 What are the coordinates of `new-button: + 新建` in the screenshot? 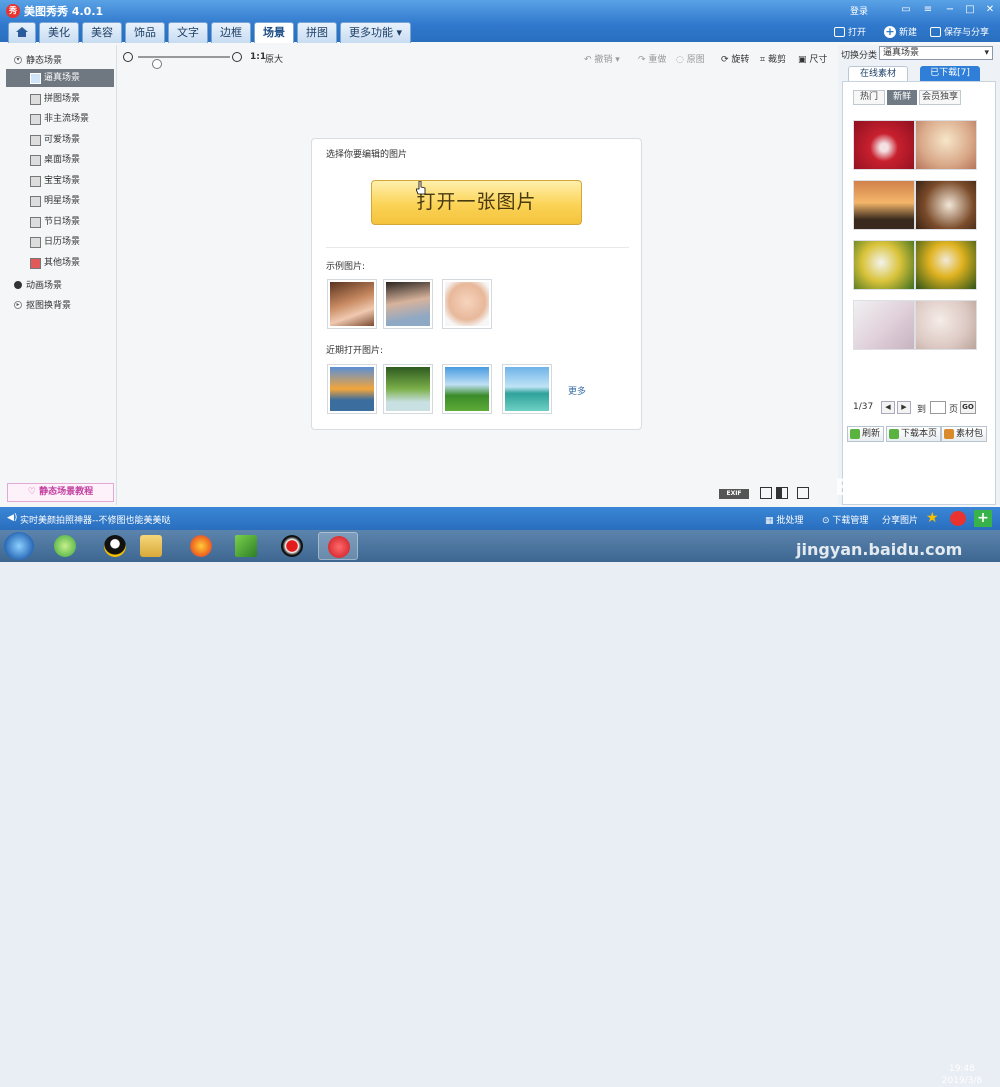 It's located at (900, 31).